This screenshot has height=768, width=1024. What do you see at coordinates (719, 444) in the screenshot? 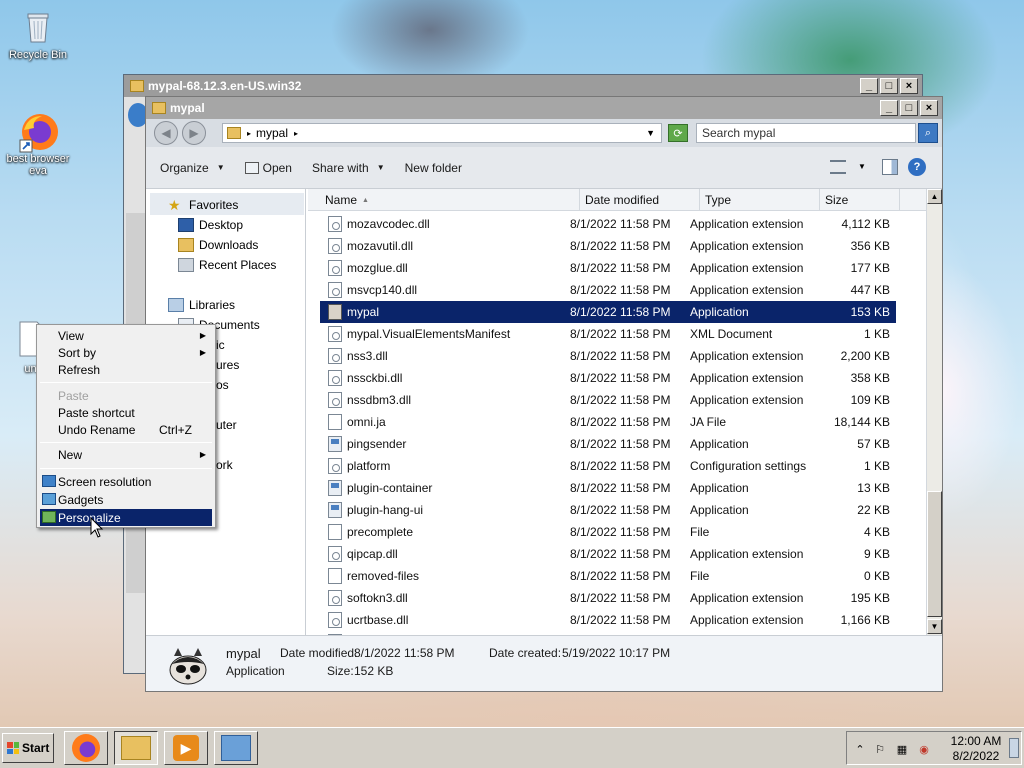
I see `file-type: Application` at bounding box center [719, 444].